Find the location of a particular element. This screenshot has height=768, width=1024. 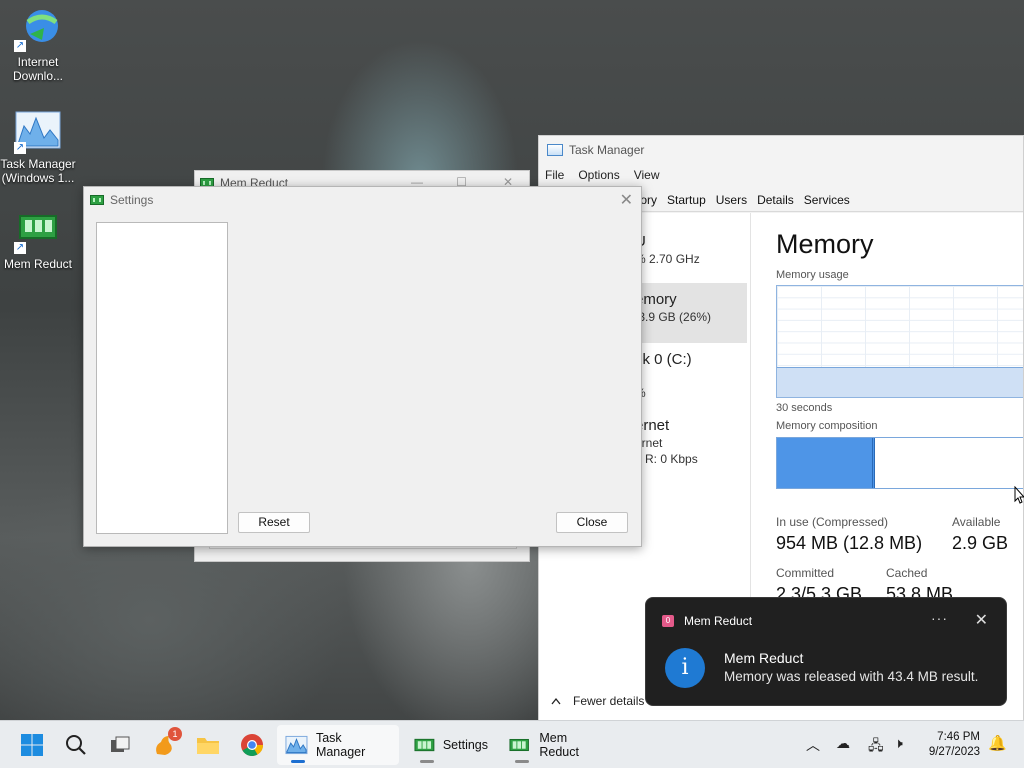

taskbar-app-settings: Settings is located at coordinates (451, 745).